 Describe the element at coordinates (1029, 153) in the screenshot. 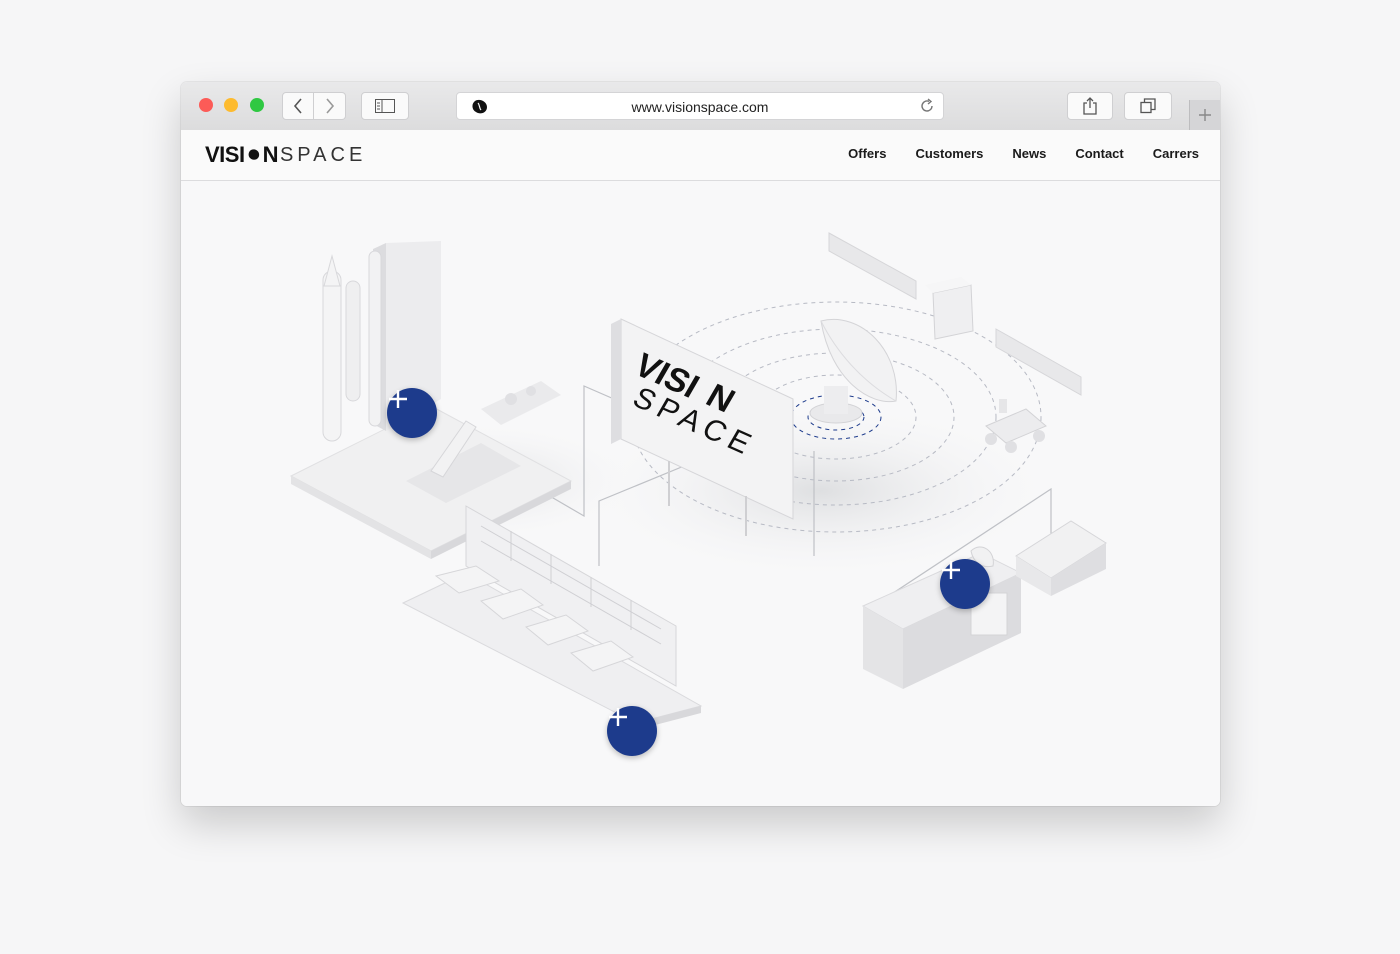

I see `nav-item-news: News` at that location.